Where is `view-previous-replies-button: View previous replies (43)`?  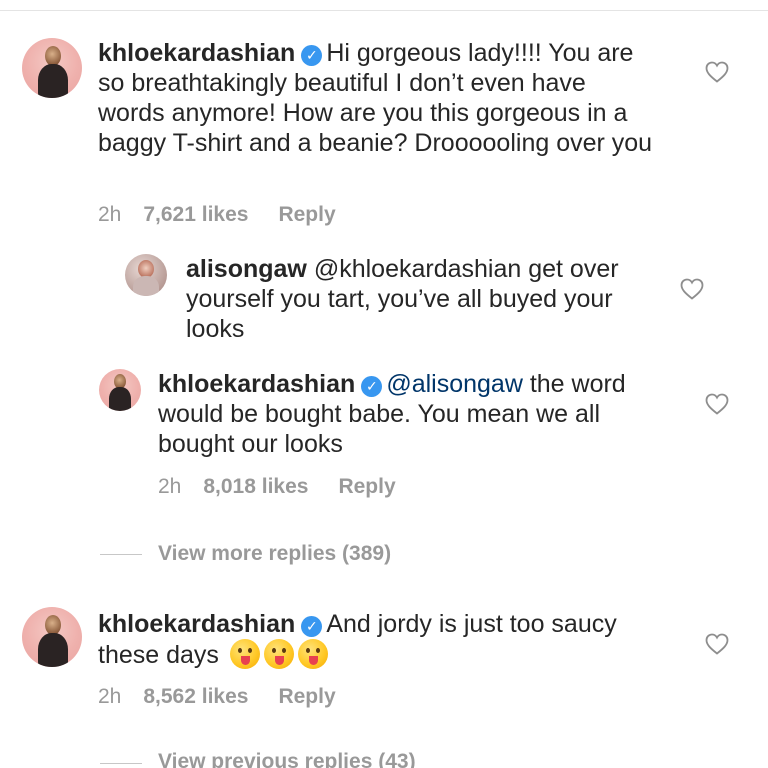
view-previous-replies-button: View previous replies (43) is located at coordinates (287, 759).